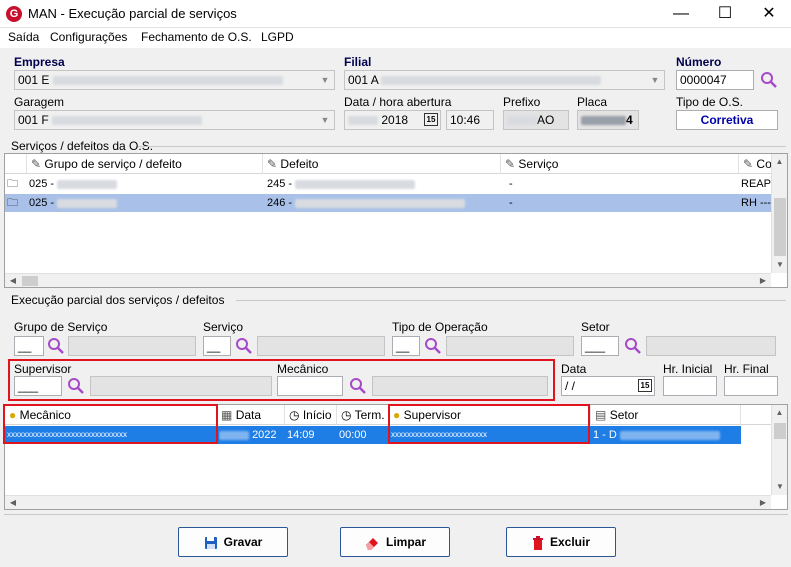 The height and width of the screenshot is (567, 791). I want to click on grupo-servico-label: Grupo de Serviço, so click(61, 327).